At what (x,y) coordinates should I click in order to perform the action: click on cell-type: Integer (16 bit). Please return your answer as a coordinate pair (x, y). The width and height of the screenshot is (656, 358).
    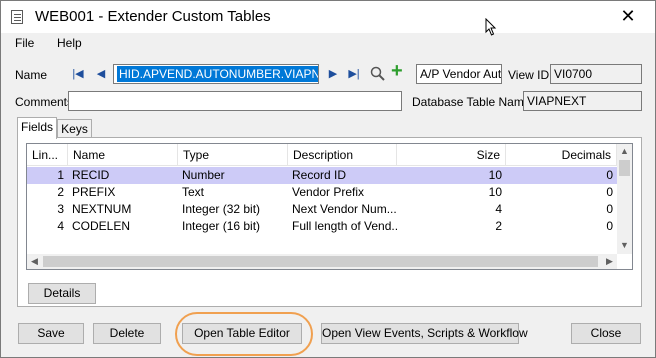
    Looking at the image, I should click on (221, 226).